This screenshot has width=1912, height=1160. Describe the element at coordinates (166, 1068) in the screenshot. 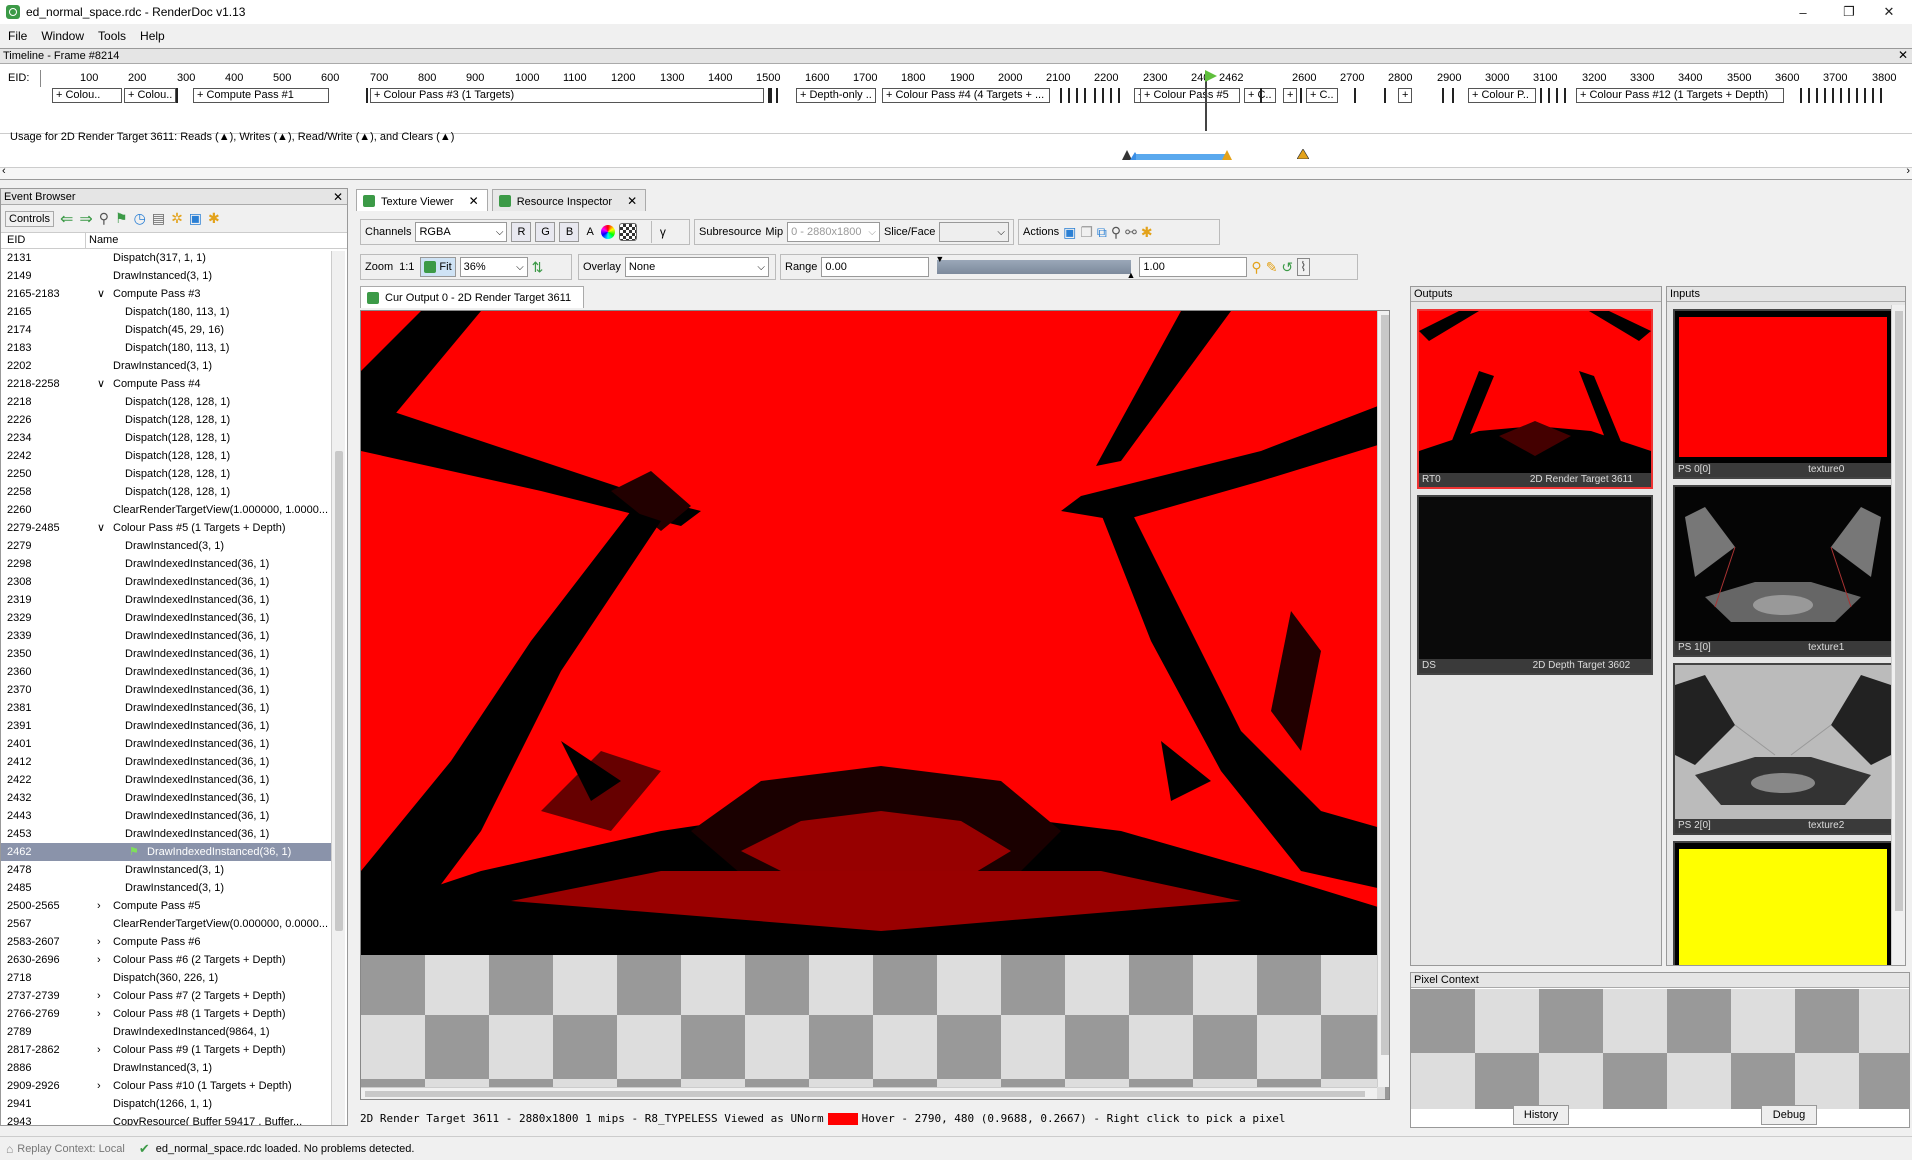

I see `event-row: 2886 DrawInstanced(3, 1)` at that location.